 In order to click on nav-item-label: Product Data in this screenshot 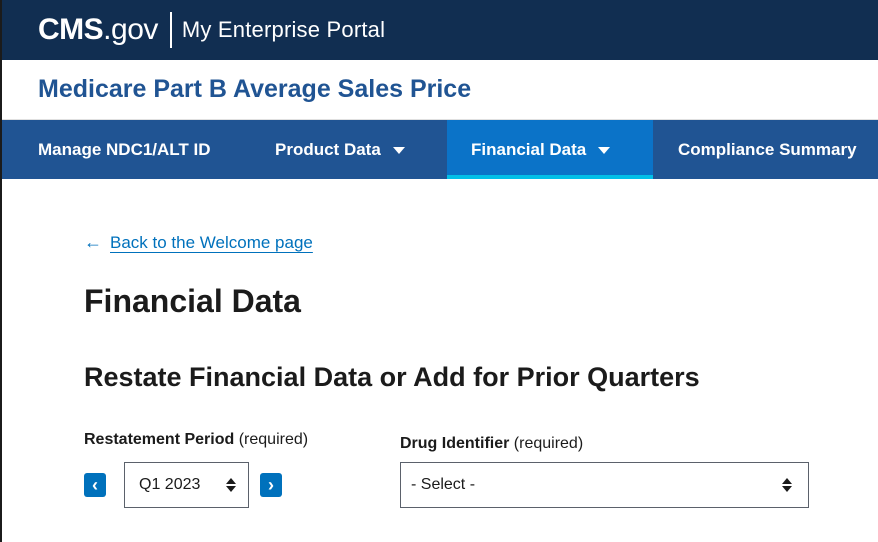, I will do `click(328, 149)`.